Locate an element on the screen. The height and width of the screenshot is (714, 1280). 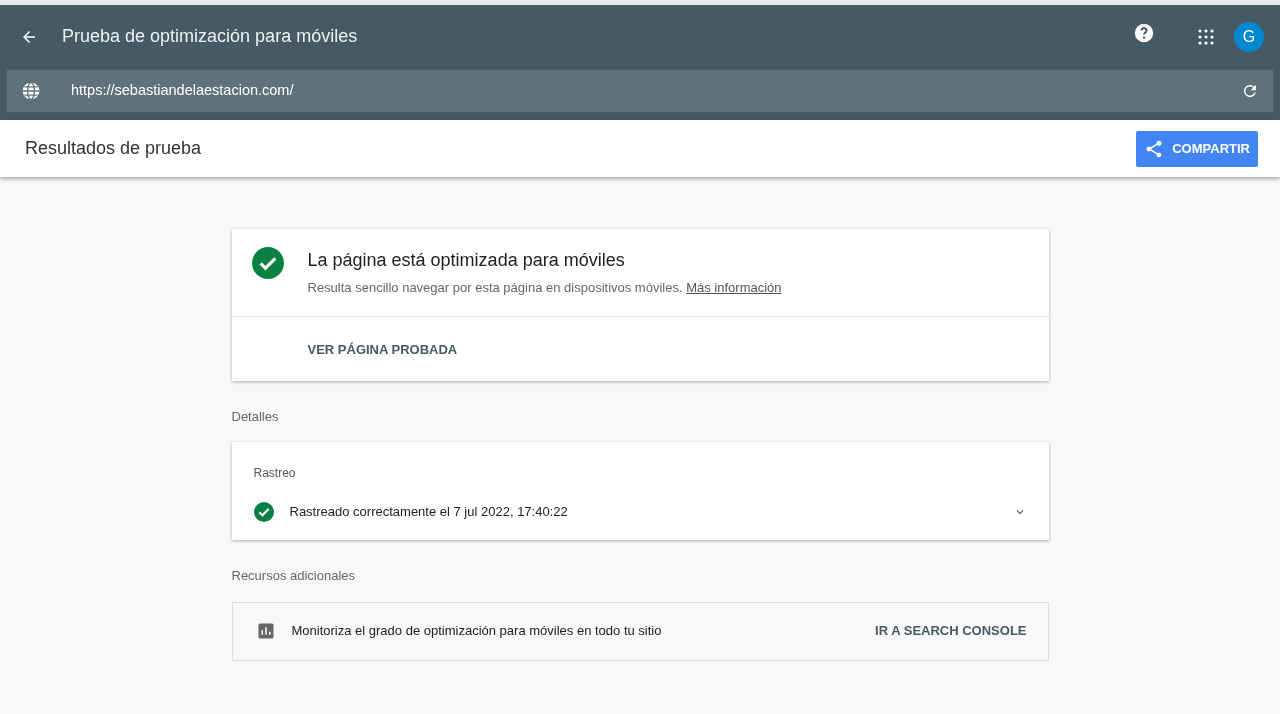
crawl-status: Rastreado correctamente el 7 jul 2022, 17:40:22 is located at coordinates (428, 512).